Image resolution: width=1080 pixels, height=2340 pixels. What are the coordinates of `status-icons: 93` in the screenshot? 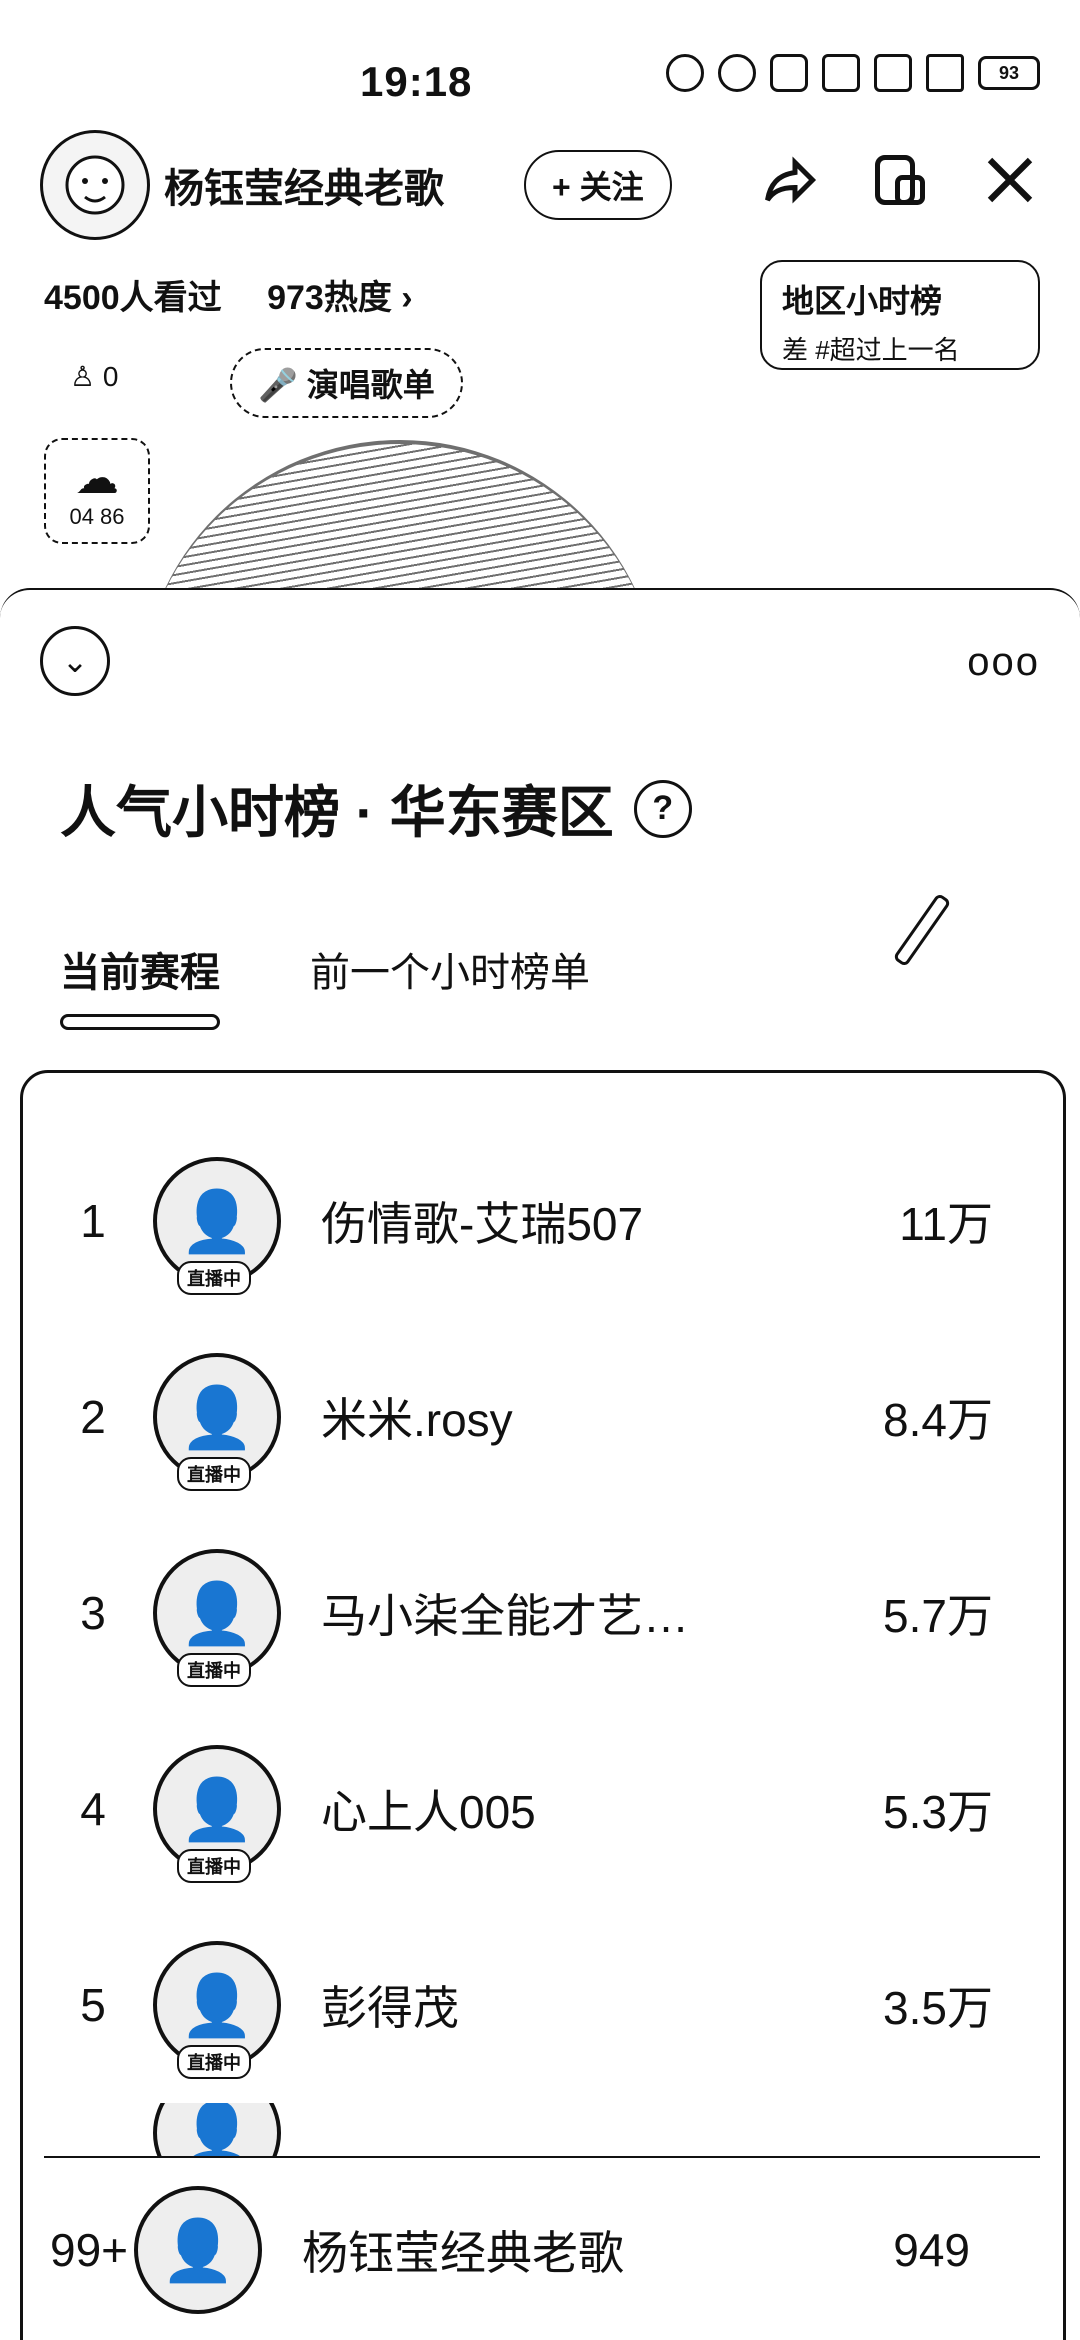 It's located at (853, 73).